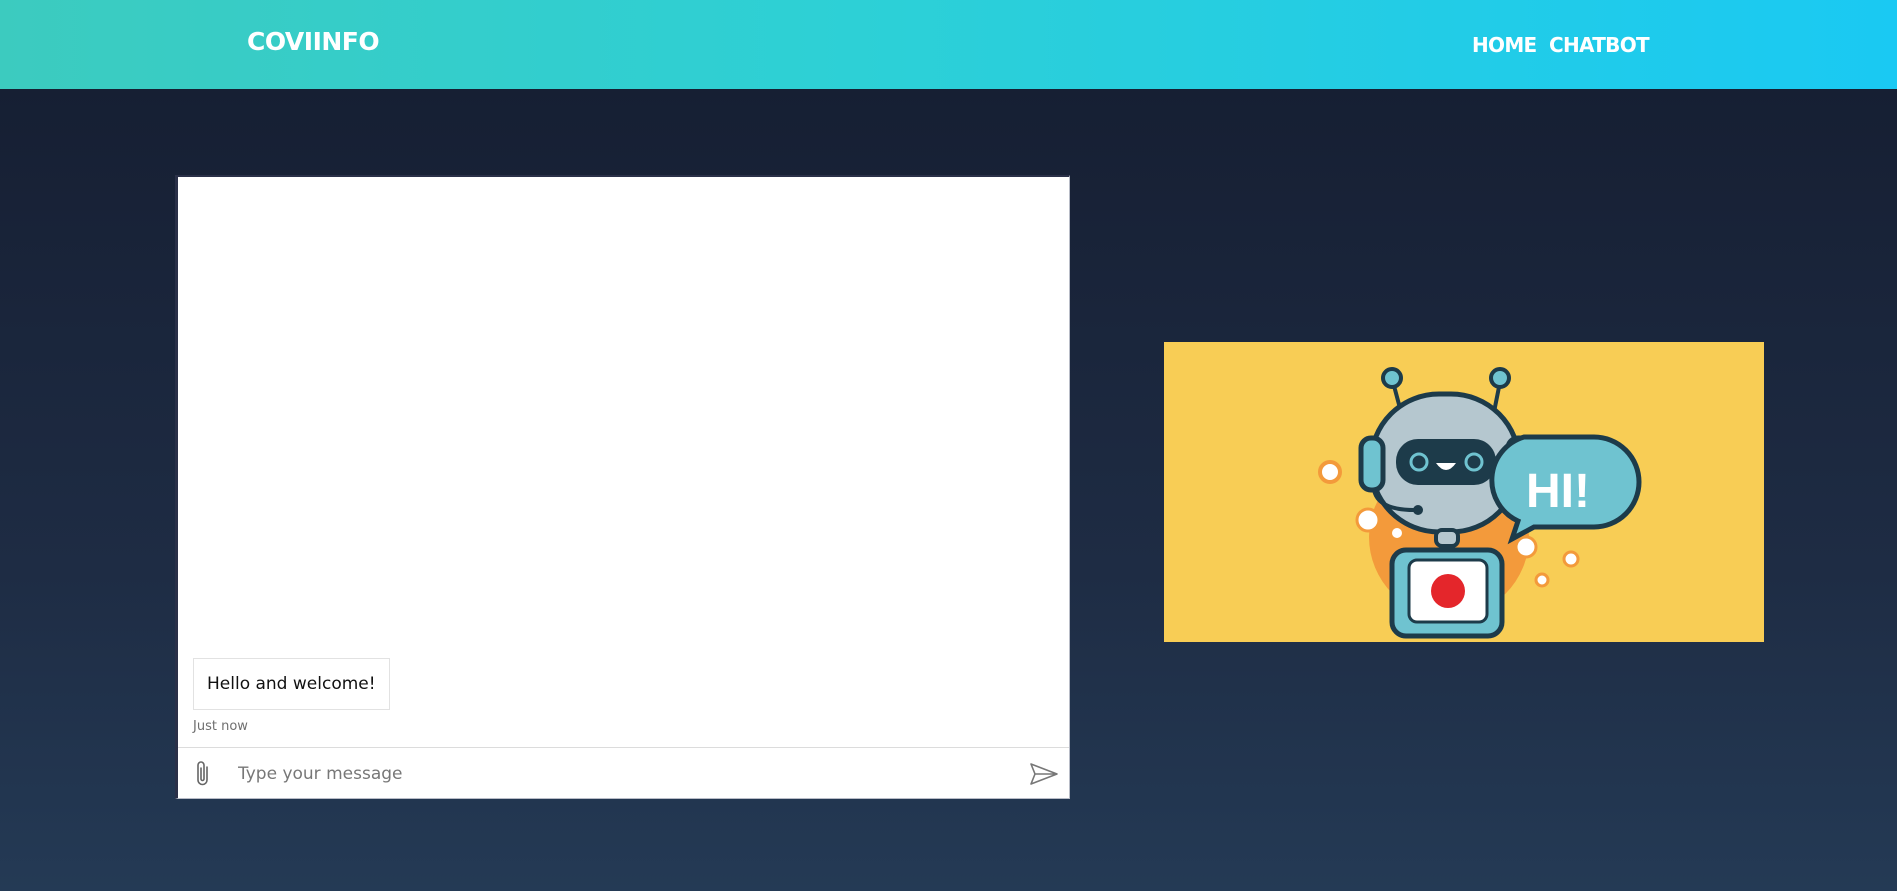 The image size is (1897, 892). What do you see at coordinates (1599, 45) in the screenshot?
I see `nav-link-chatbot: CHATBOT` at bounding box center [1599, 45].